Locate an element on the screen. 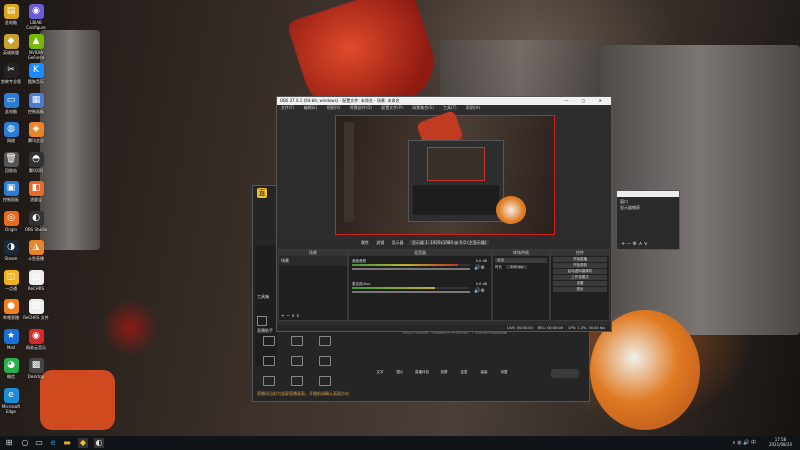  obs-preview is located at coordinates (445, 172).